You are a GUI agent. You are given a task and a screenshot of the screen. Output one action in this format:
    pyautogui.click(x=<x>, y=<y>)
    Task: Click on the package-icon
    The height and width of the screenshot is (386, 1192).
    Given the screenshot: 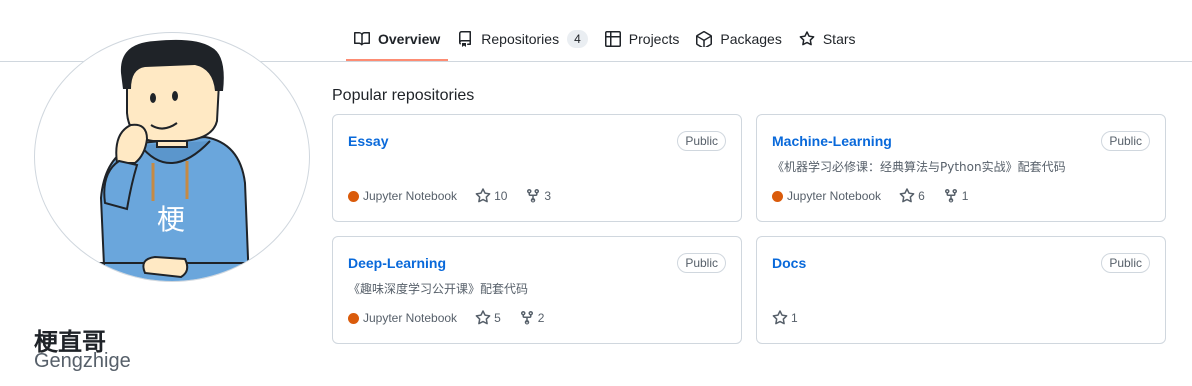 What is the action you would take?
    pyautogui.click(x=704, y=39)
    